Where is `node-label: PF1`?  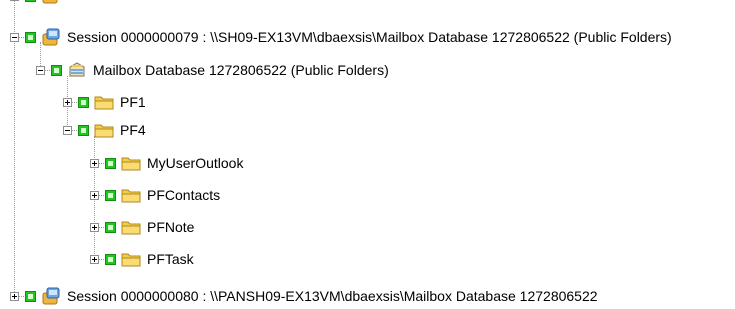 node-label: PF1 is located at coordinates (133, 102).